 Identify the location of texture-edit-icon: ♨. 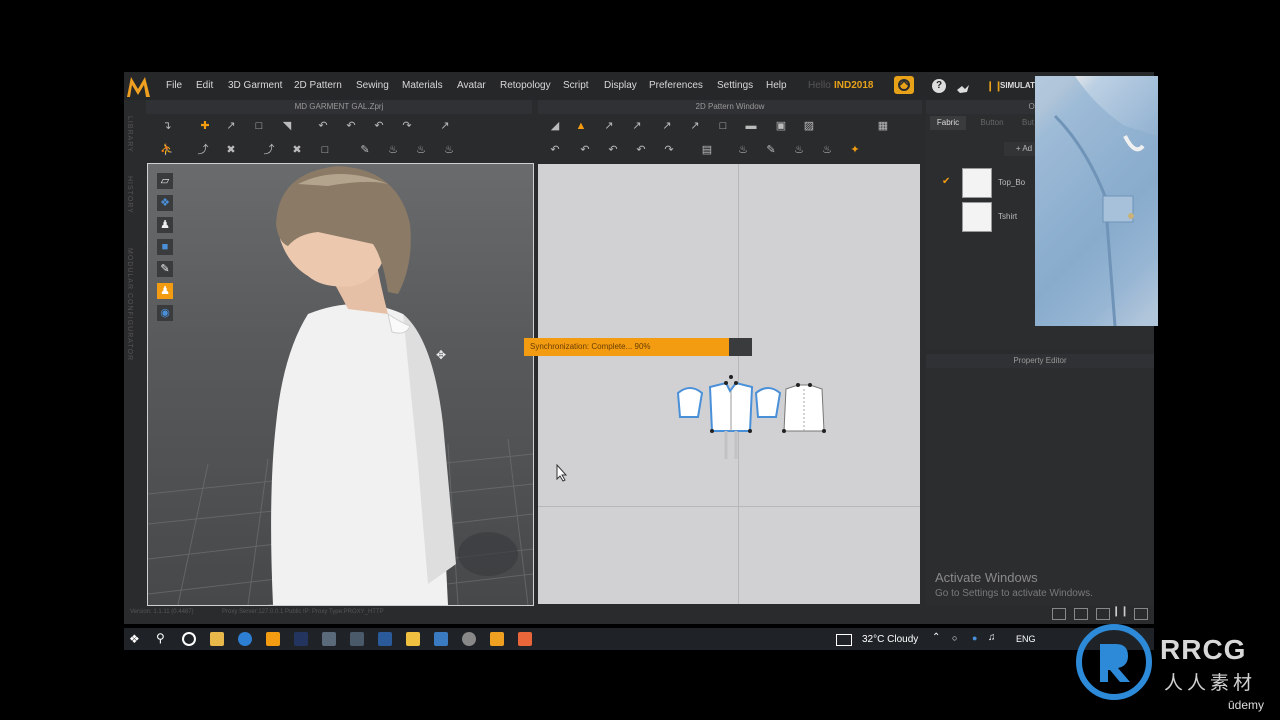
(743, 150).